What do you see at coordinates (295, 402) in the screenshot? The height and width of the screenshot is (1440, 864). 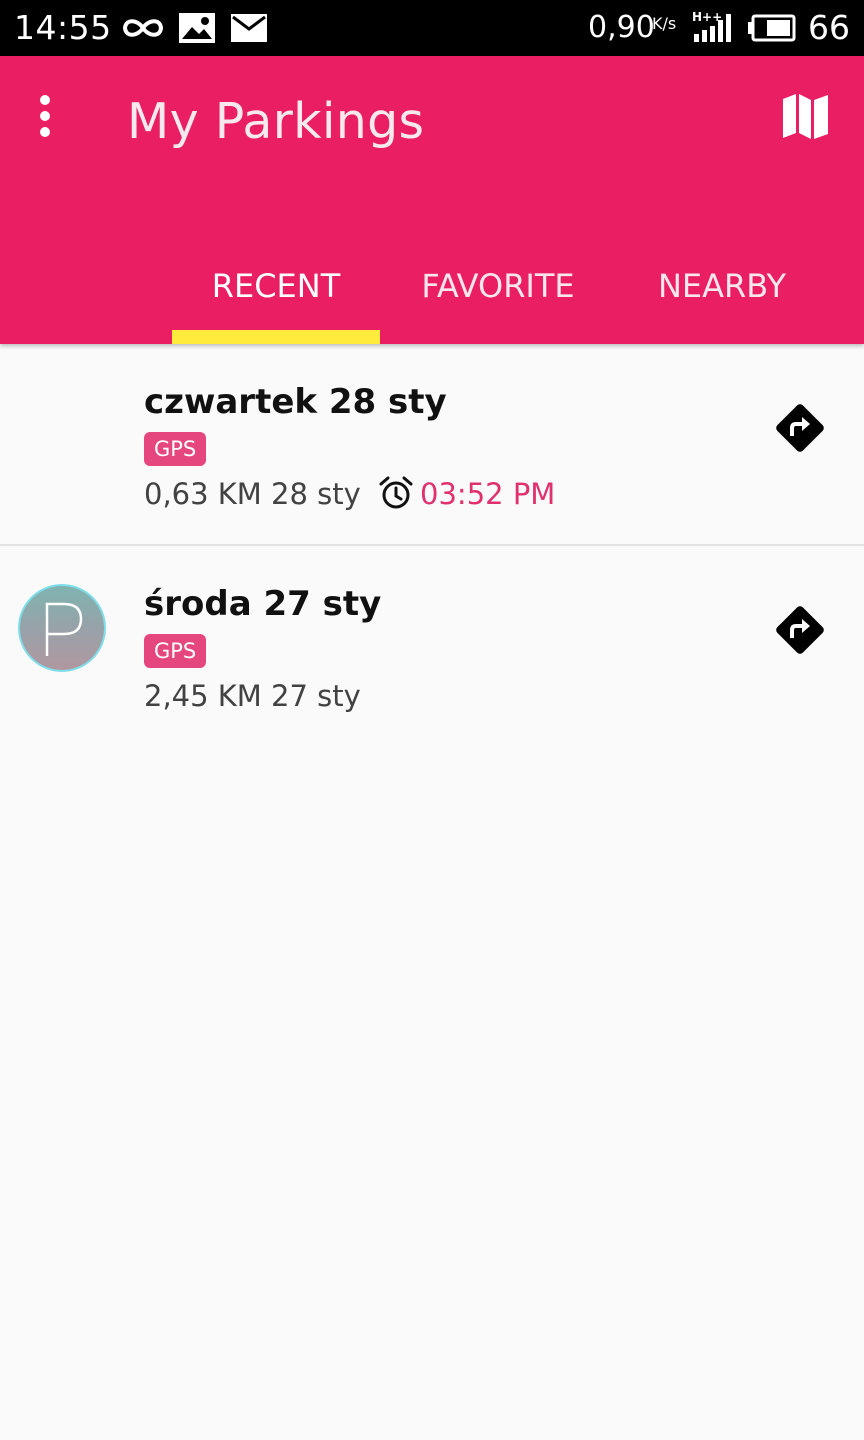 I see `parking-title: czwartek 28 sty` at bounding box center [295, 402].